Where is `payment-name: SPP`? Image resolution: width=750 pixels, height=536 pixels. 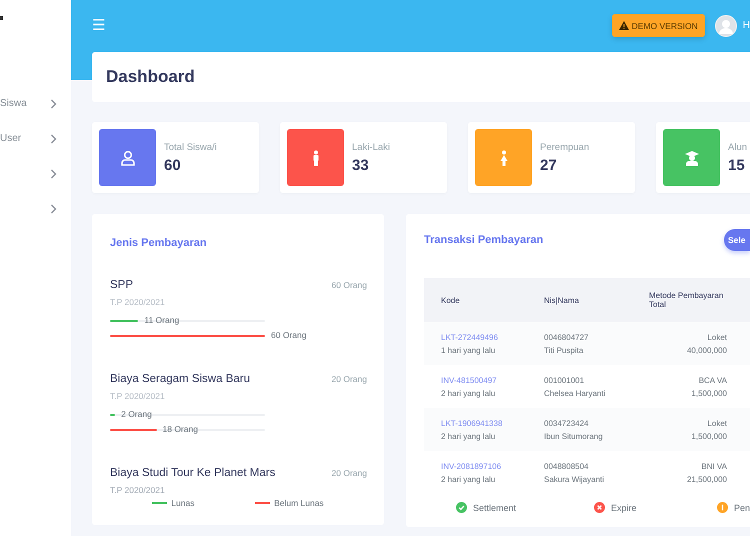 payment-name: SPP is located at coordinates (122, 285).